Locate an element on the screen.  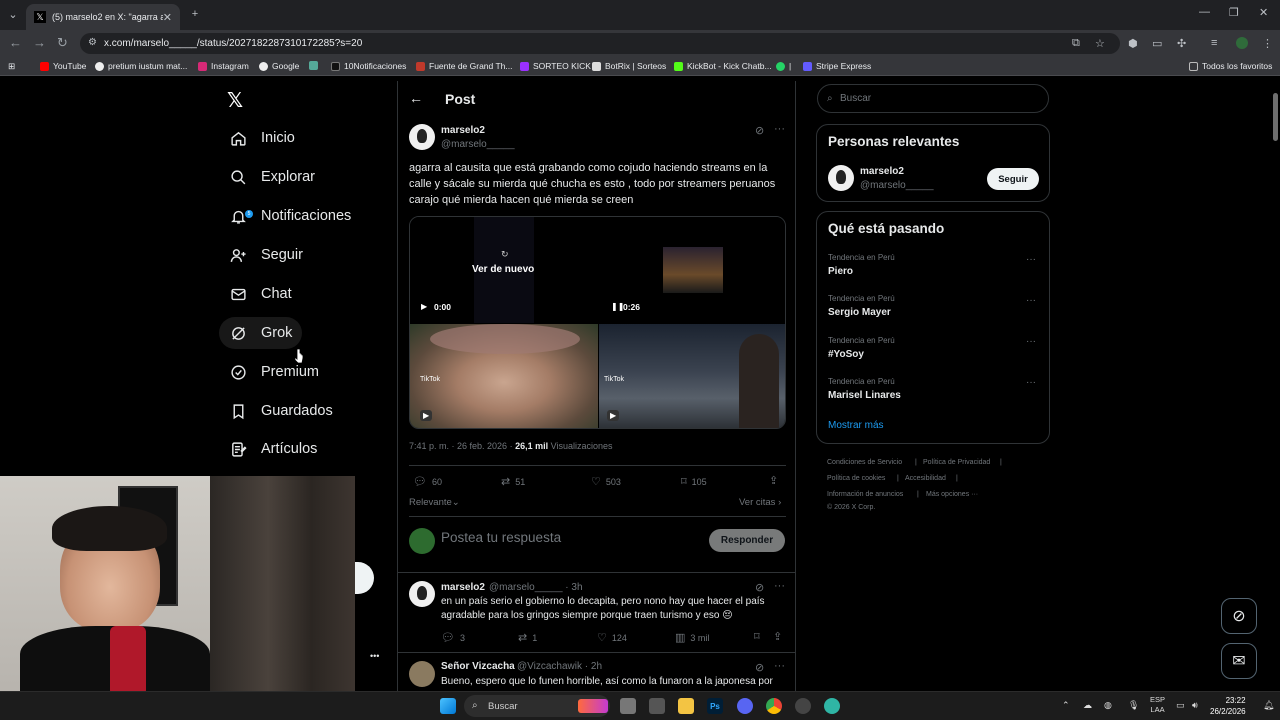
close-tab-icon: ✕ is located at coordinates (167, 17).